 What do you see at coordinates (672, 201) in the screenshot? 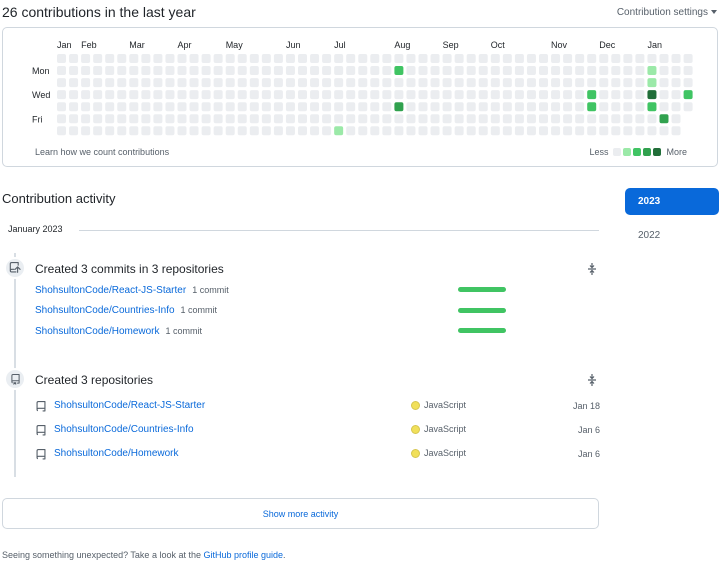
I see `year-button-2023: 2023` at bounding box center [672, 201].